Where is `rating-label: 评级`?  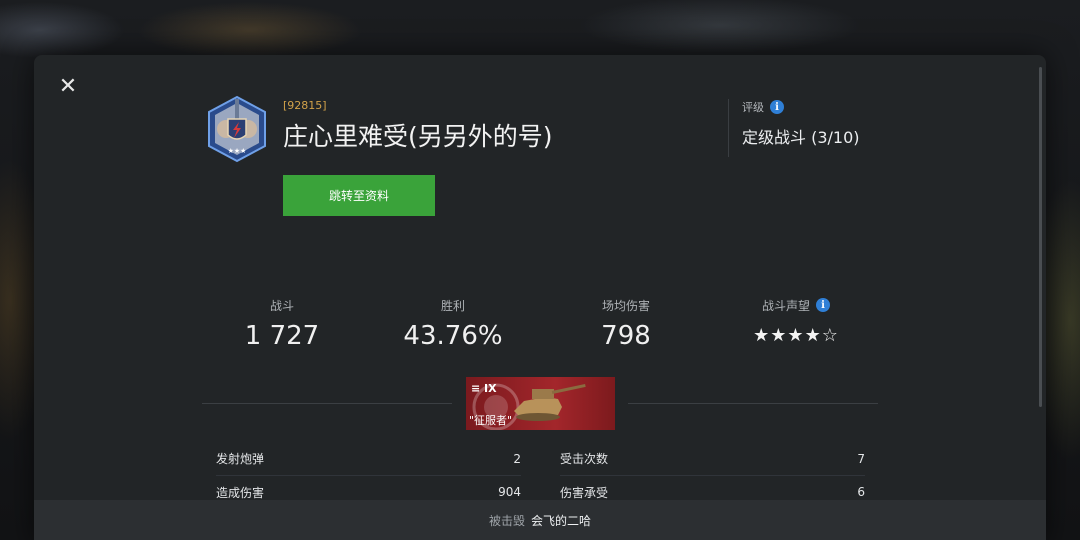
rating-label: 评级 is located at coordinates (753, 107).